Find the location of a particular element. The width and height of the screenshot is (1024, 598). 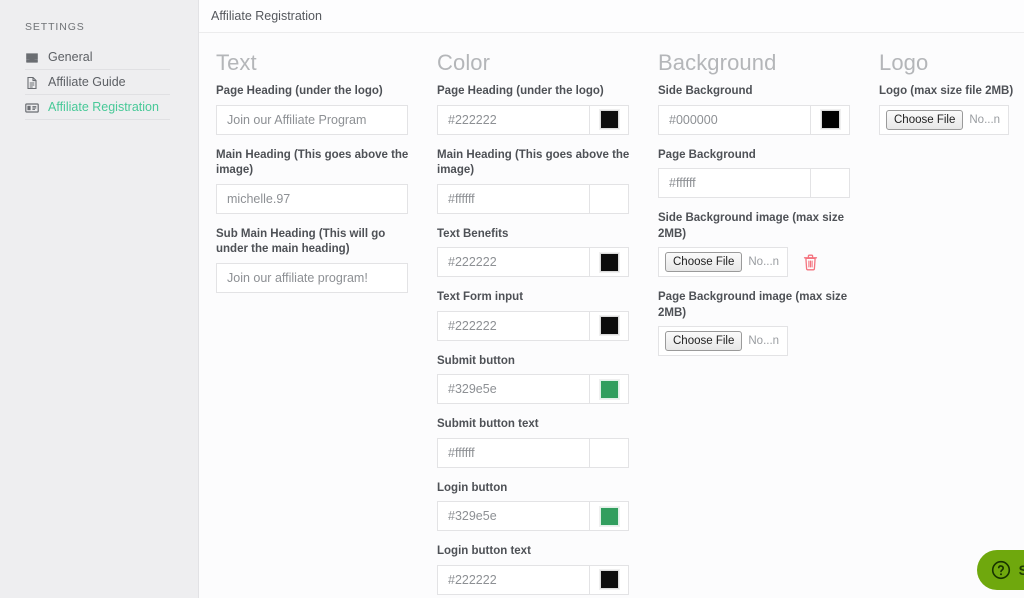

page-background-image-file-input: Choose File No...n is located at coordinates (723, 341).